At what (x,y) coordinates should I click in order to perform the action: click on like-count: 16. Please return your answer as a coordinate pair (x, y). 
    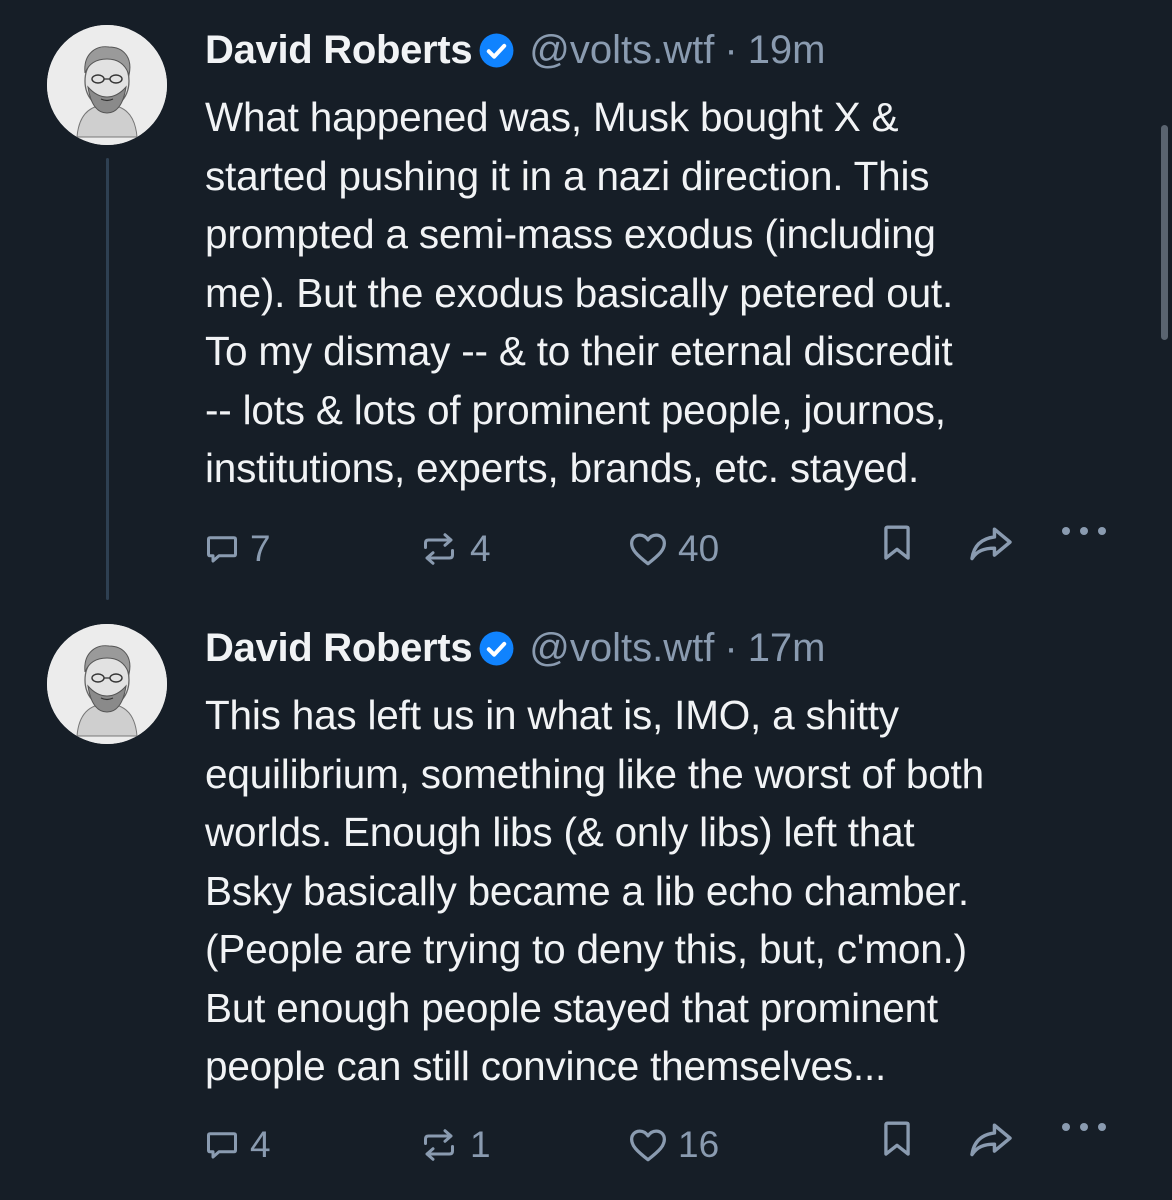
    Looking at the image, I should click on (699, 1144).